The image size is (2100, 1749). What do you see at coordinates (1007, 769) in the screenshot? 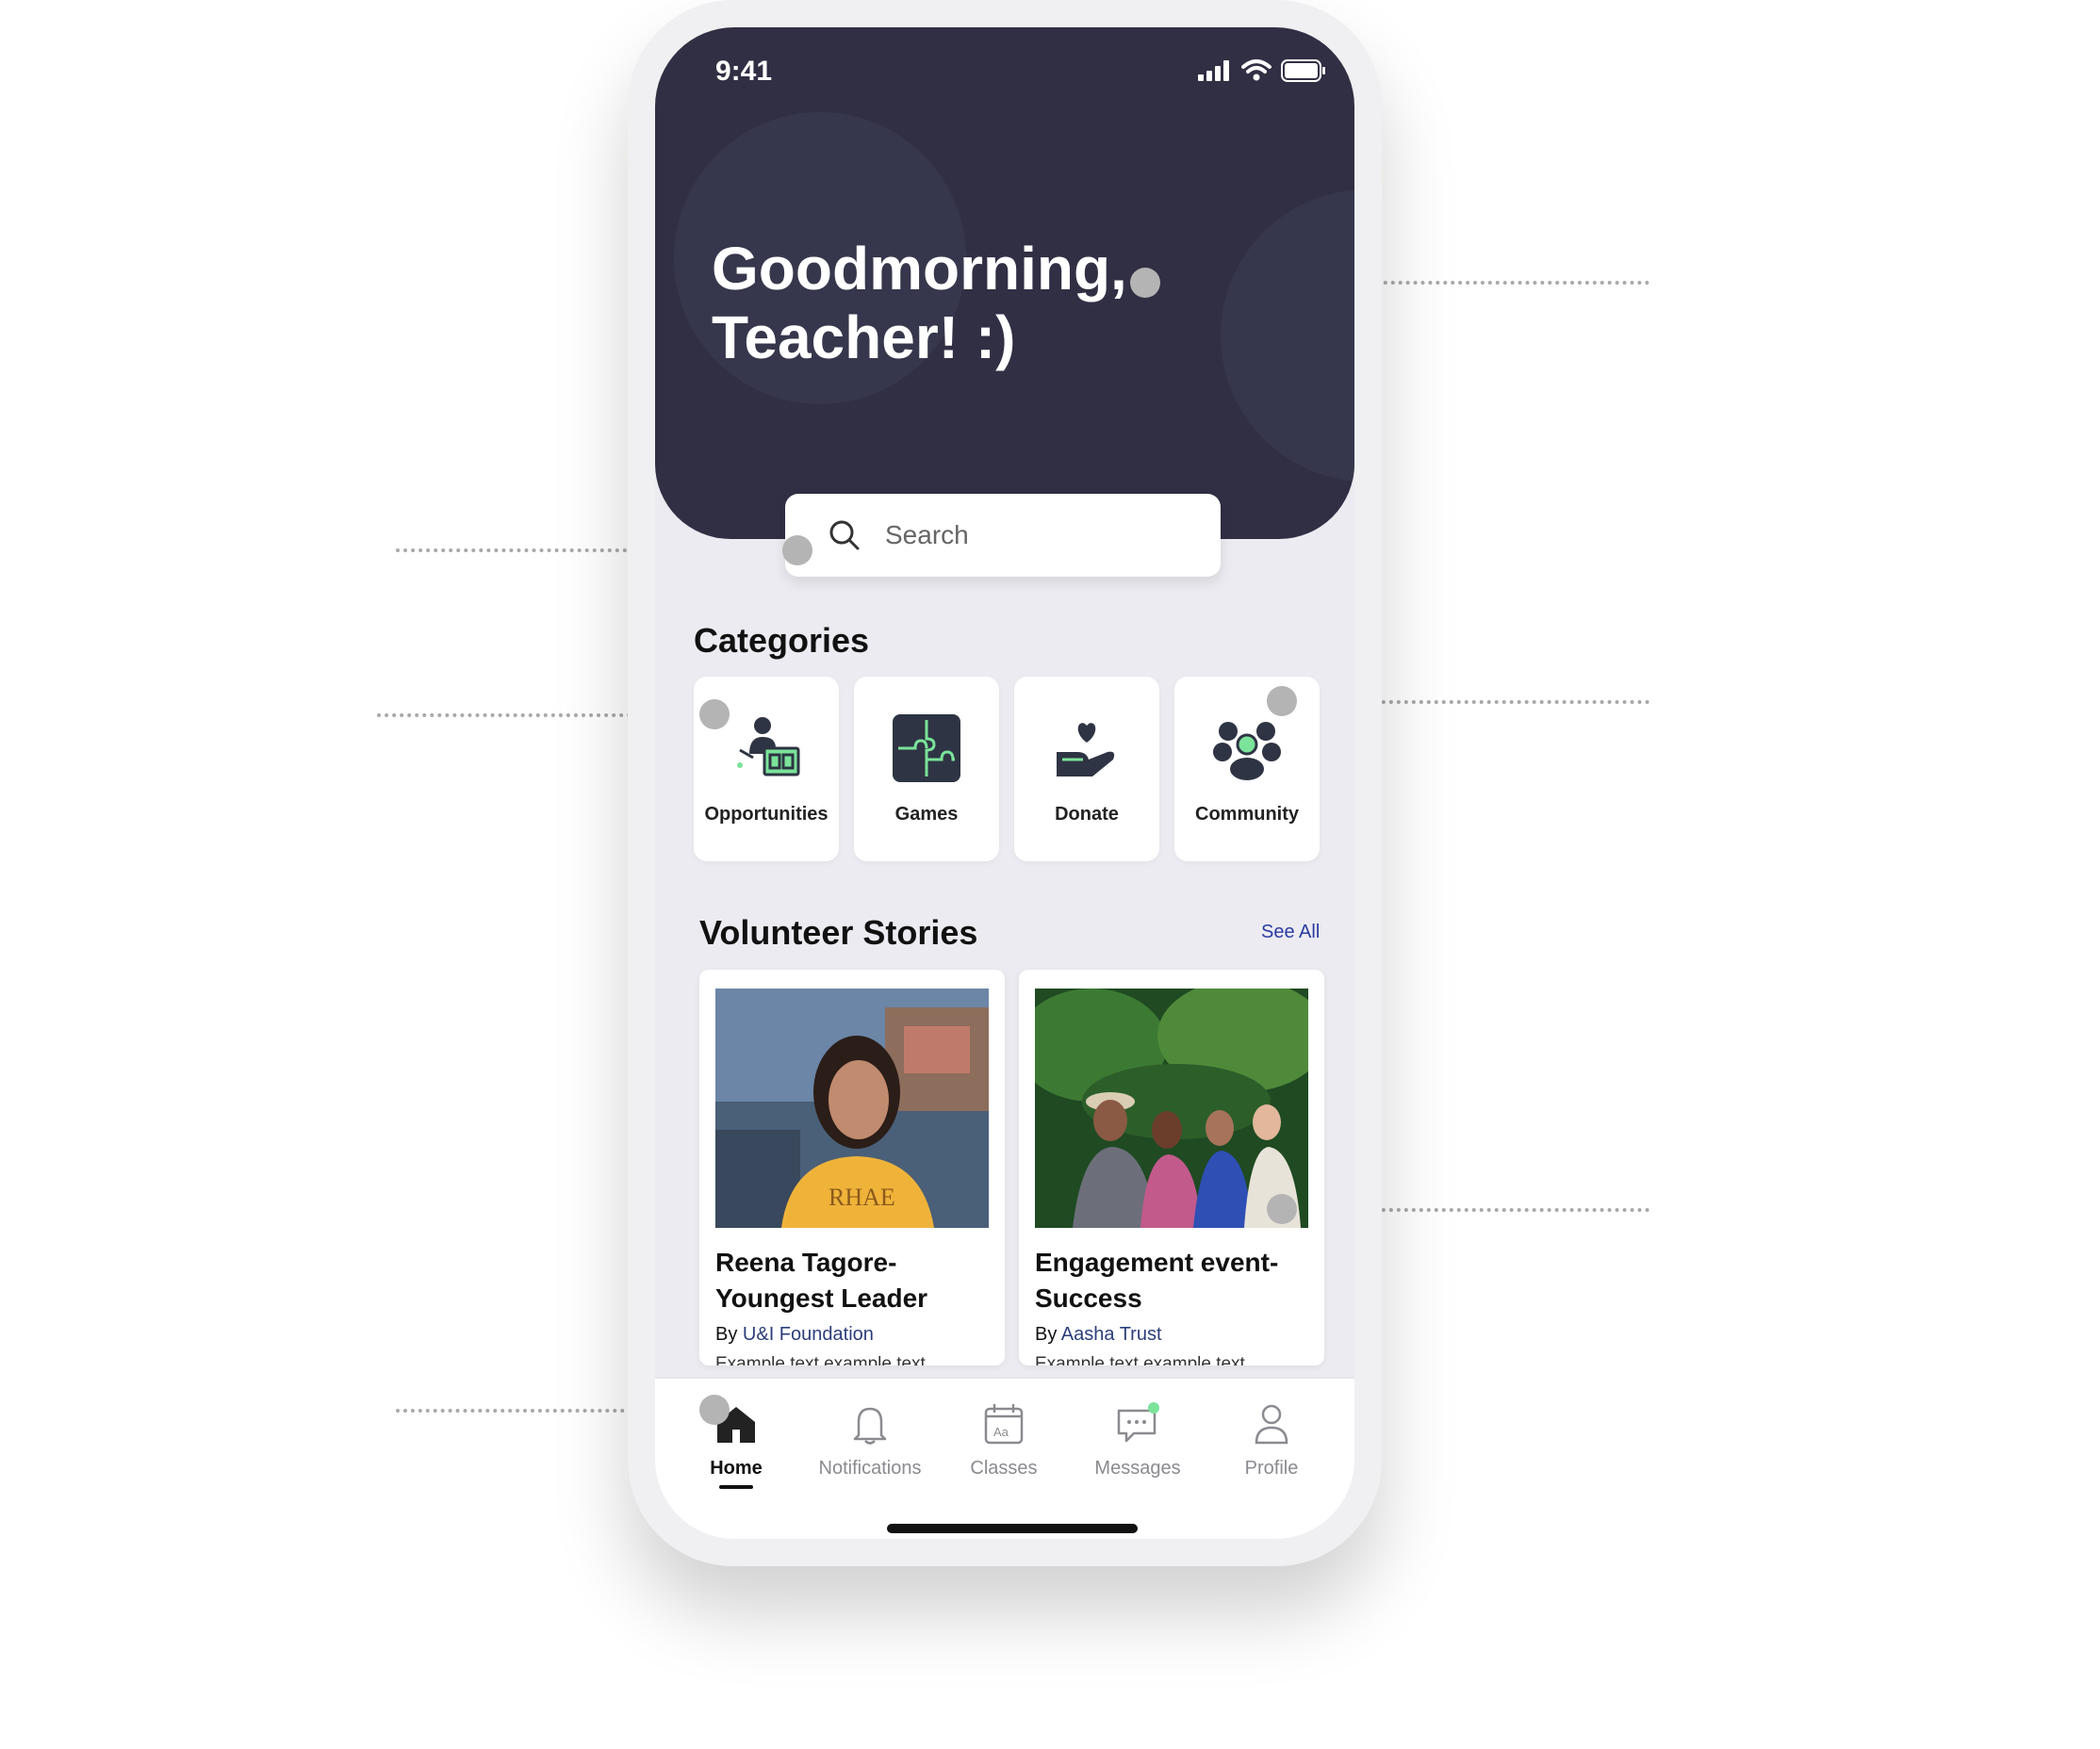
I see `categories-row: Opportunities Games Donate Community` at bounding box center [1007, 769].